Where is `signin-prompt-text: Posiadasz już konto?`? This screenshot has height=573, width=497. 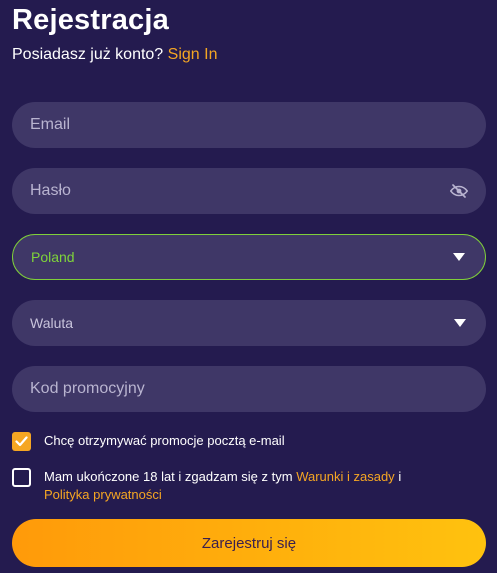 signin-prompt-text: Posiadasz już konto? is located at coordinates (88, 54).